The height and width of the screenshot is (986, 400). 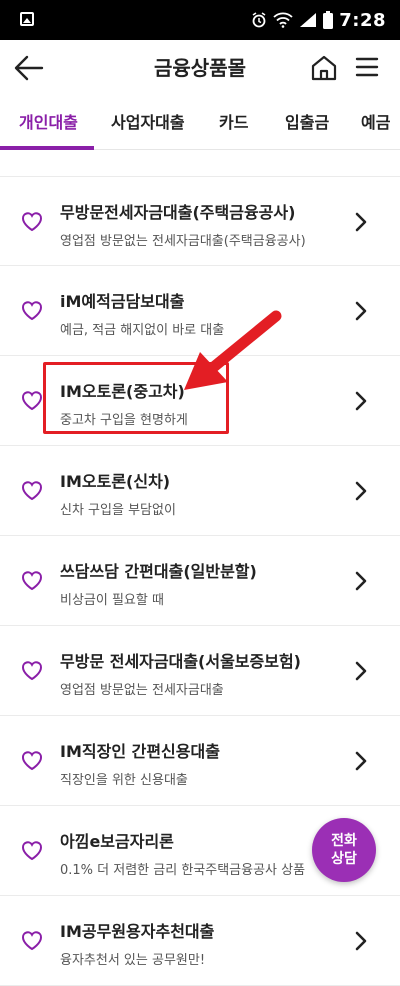 I want to click on status-icons: 7:28, so click(x=318, y=20).